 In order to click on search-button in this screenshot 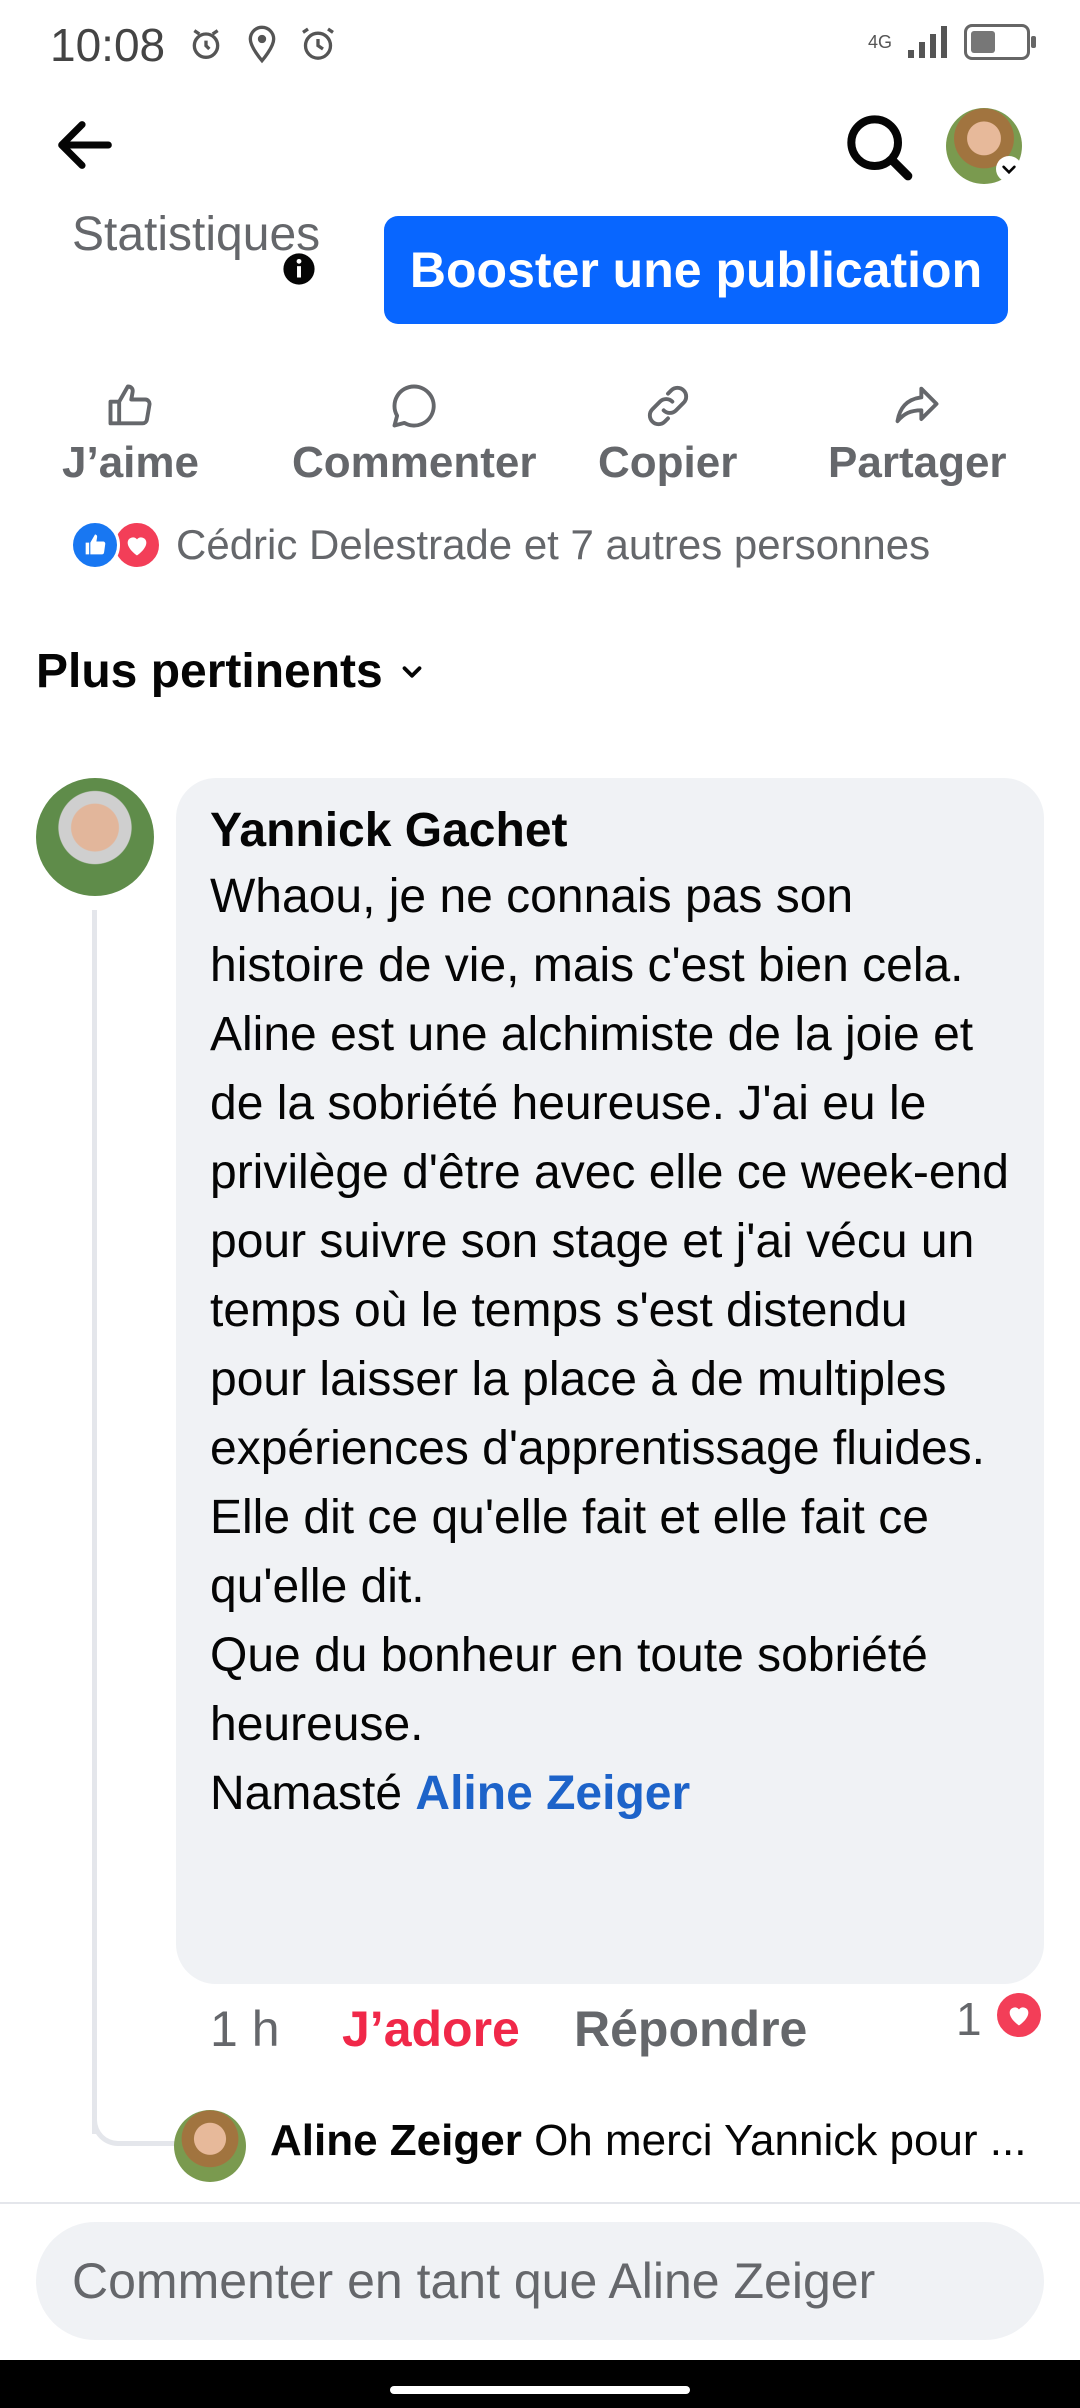, I will do `click(878, 146)`.